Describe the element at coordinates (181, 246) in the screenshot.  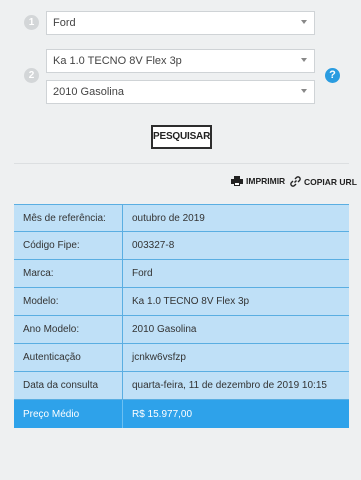
I see `table-row: Código Fipe: 003327-8` at that location.